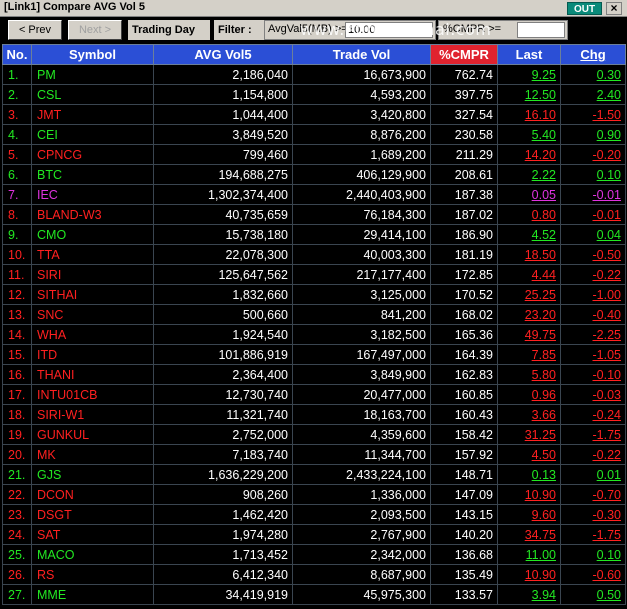 The image size is (627, 609). What do you see at coordinates (314, 74) in the screenshot?
I see `table-row: 1. PM 2,186,040 16,673,900 762.74 9.25 0.30` at bounding box center [314, 74].